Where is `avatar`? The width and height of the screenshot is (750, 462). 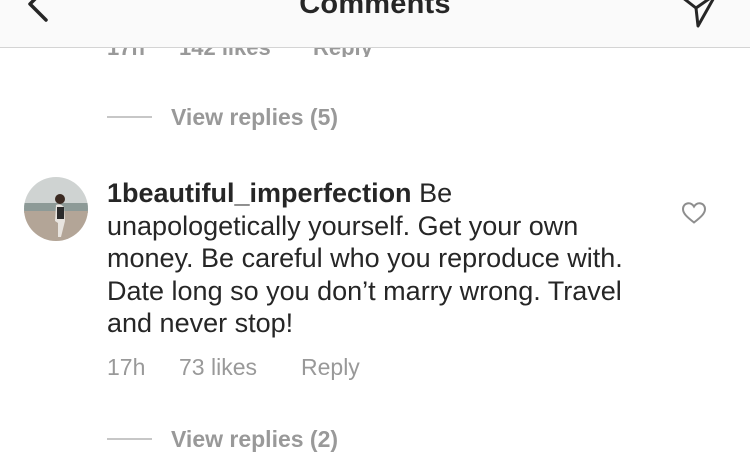
avatar is located at coordinates (56, 209).